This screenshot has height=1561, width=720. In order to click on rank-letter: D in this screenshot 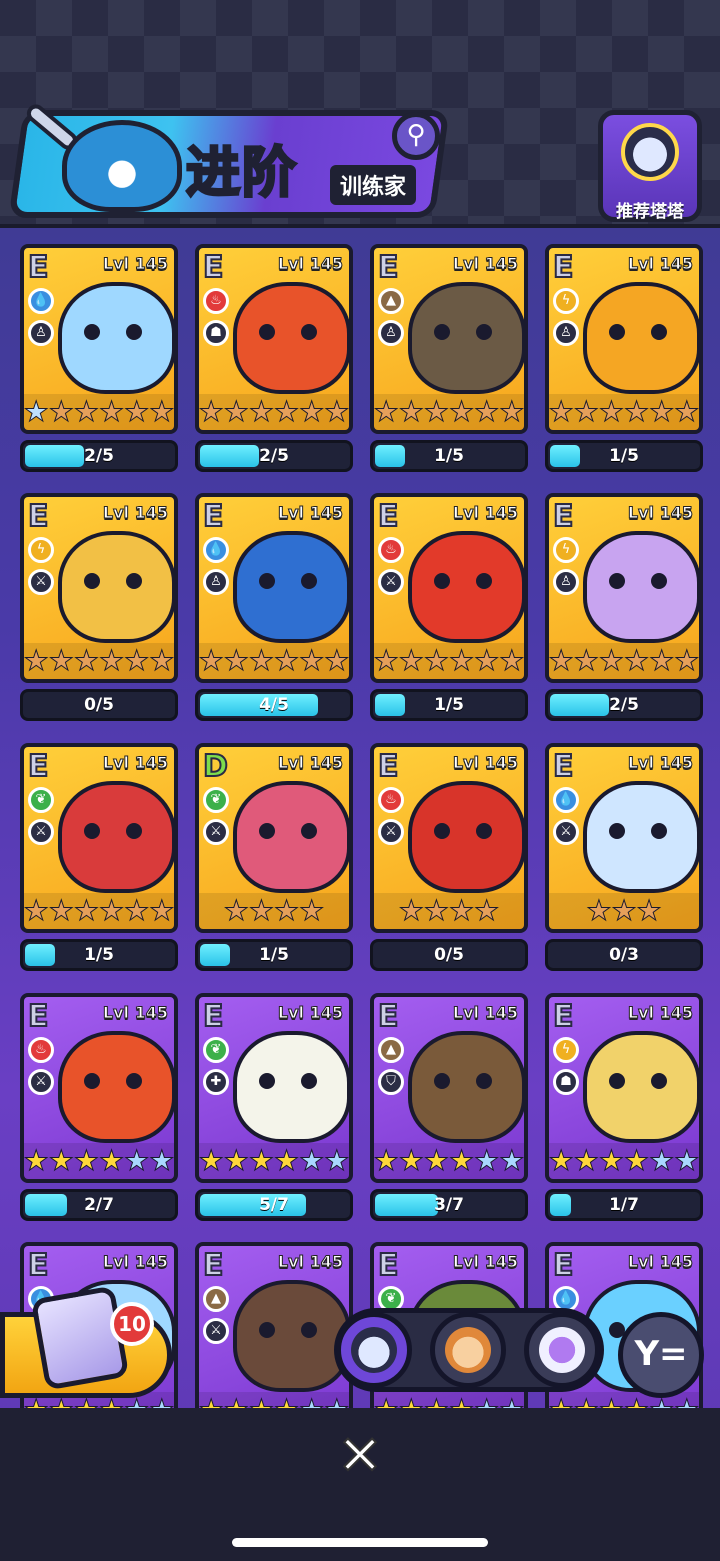, I will do `click(215, 766)`.